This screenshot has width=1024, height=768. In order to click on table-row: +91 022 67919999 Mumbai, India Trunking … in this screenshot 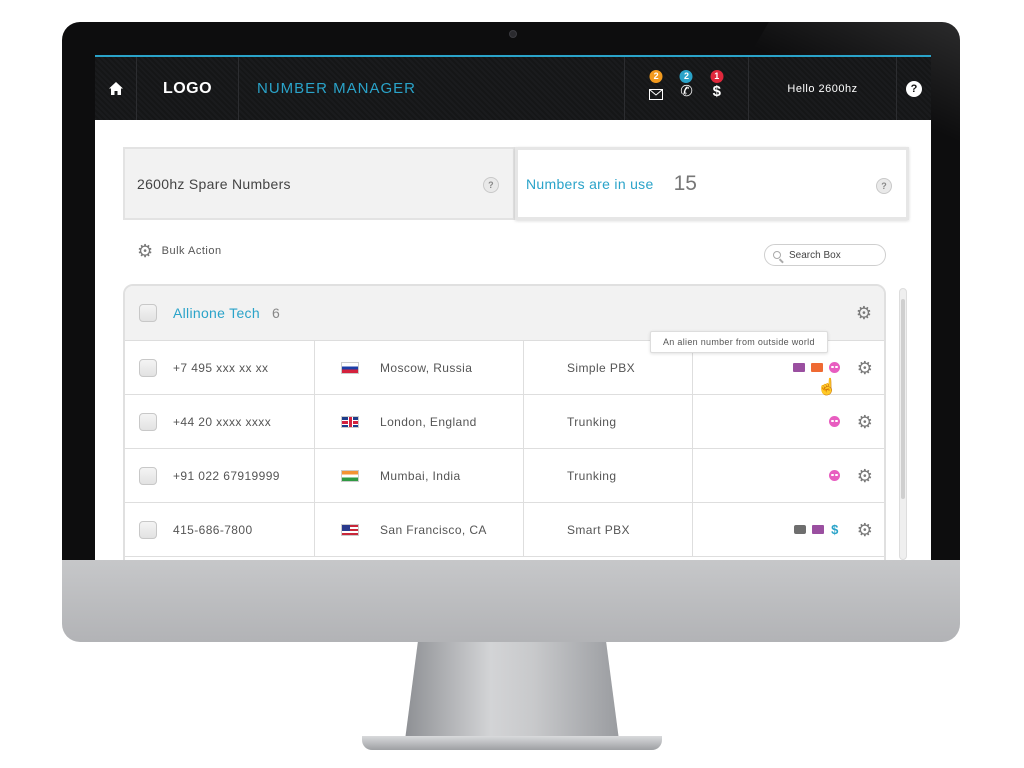, I will do `click(504, 476)`.